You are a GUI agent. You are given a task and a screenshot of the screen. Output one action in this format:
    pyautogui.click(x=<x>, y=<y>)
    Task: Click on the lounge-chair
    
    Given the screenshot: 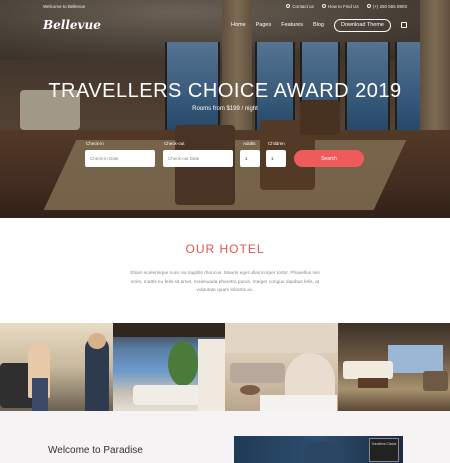 What is the action you would take?
    pyautogui.click(x=298, y=403)
    